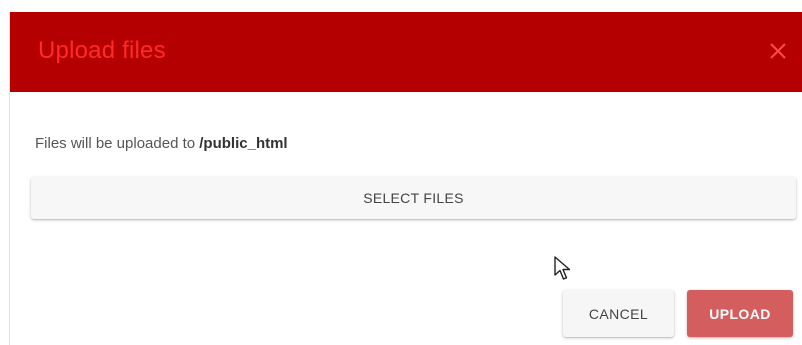 The height and width of the screenshot is (345, 802). Describe the element at coordinates (778, 51) in the screenshot. I see `close-icon` at that location.